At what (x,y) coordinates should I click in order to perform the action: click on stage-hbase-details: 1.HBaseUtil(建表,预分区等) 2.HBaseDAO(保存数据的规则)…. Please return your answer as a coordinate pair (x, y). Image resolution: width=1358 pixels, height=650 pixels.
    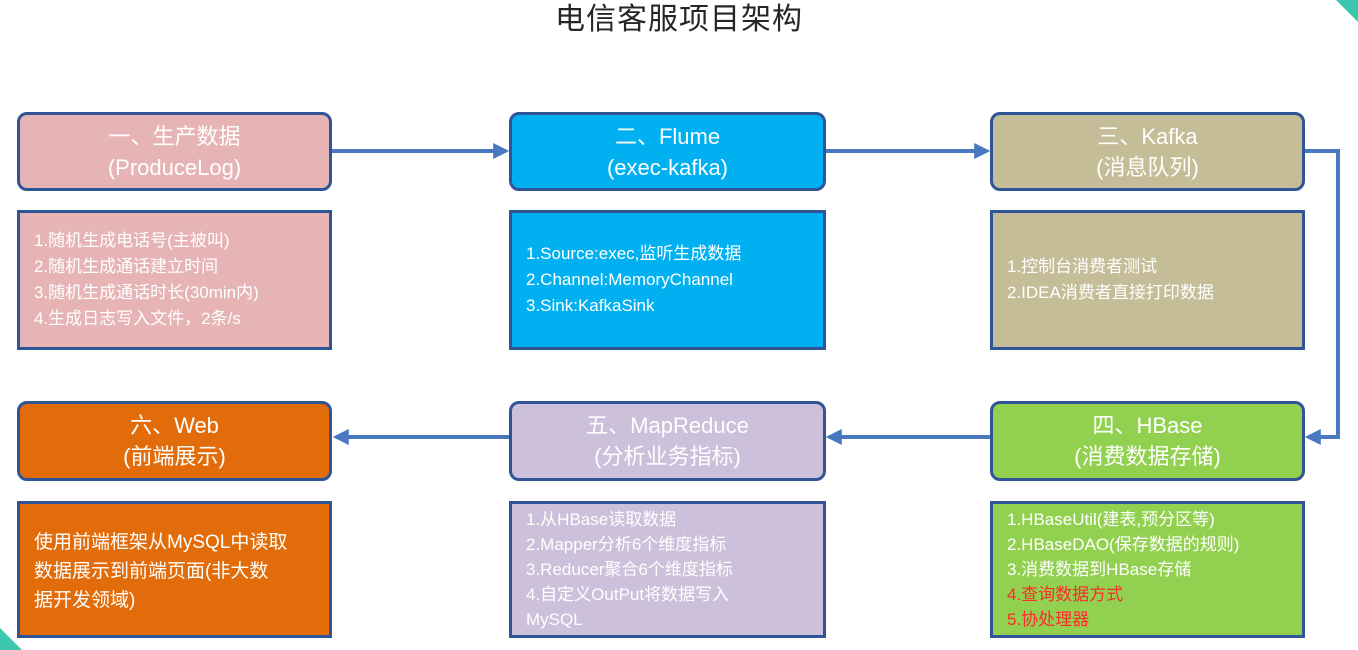
    Looking at the image, I should click on (1147, 569).